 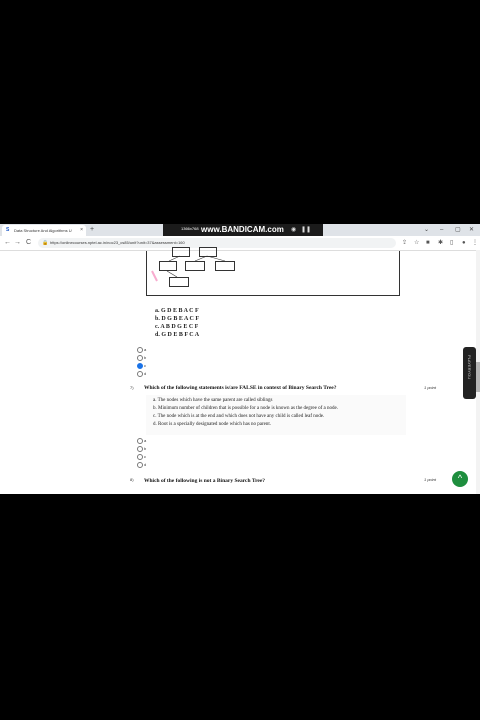 What do you see at coordinates (273, 271) in the screenshot?
I see `tree-diagram-image` at bounding box center [273, 271].